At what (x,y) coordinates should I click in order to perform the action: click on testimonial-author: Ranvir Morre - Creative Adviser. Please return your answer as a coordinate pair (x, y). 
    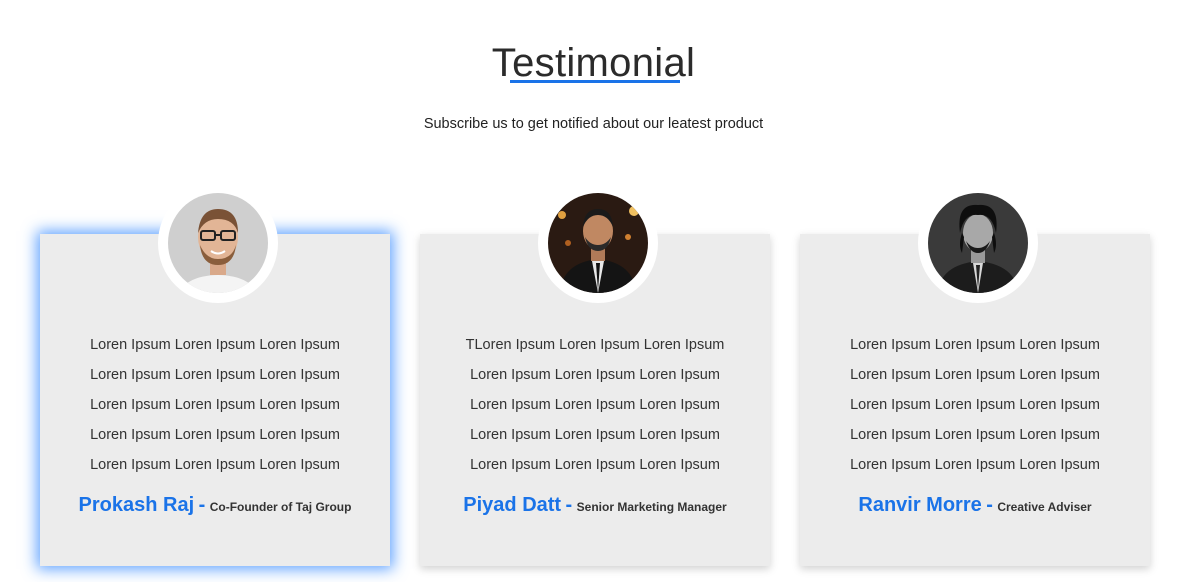
    Looking at the image, I should click on (975, 505).